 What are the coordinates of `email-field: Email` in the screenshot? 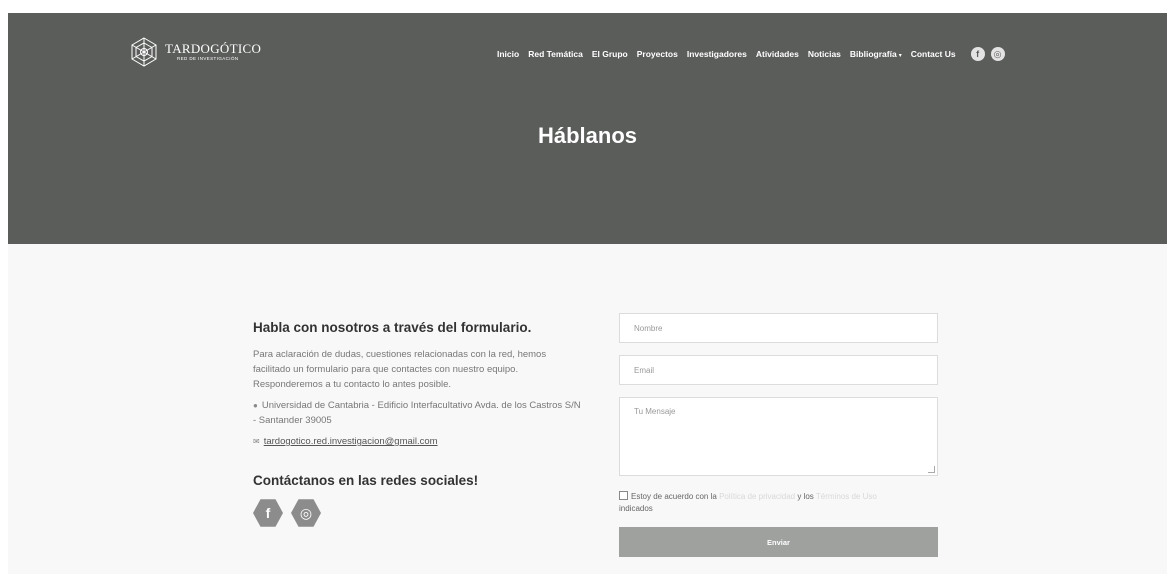 It's located at (778, 370).